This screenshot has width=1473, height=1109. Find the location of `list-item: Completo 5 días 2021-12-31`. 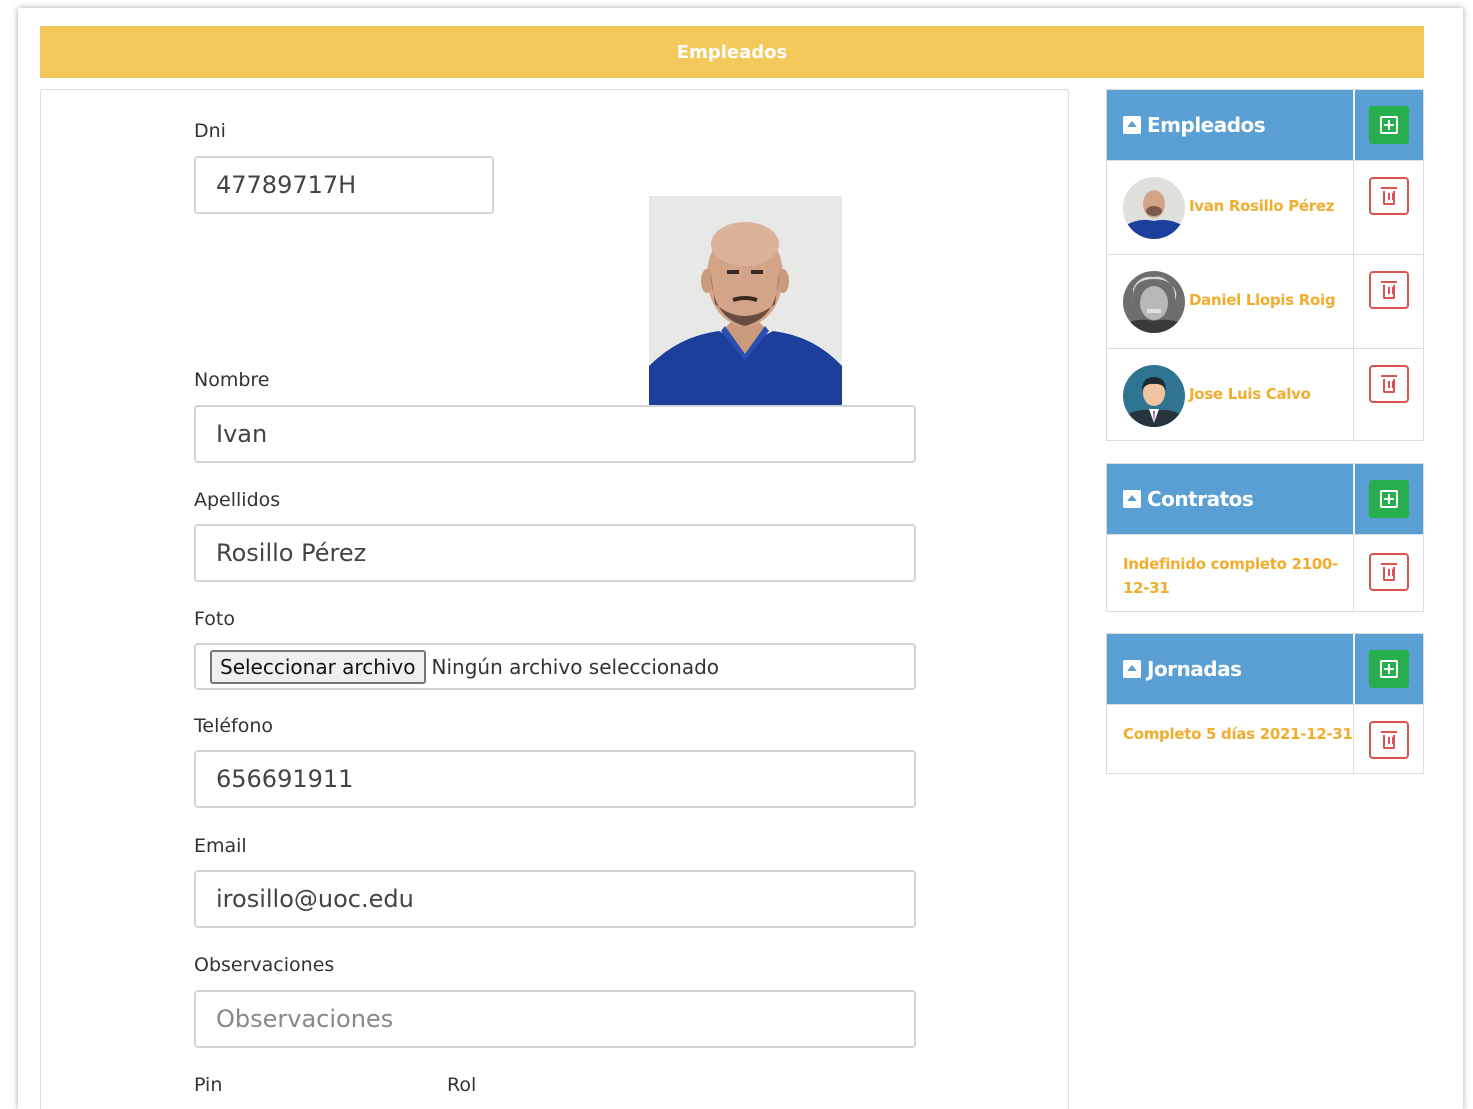

list-item: Completo 5 días 2021-12-31 is located at coordinates (1265, 739).